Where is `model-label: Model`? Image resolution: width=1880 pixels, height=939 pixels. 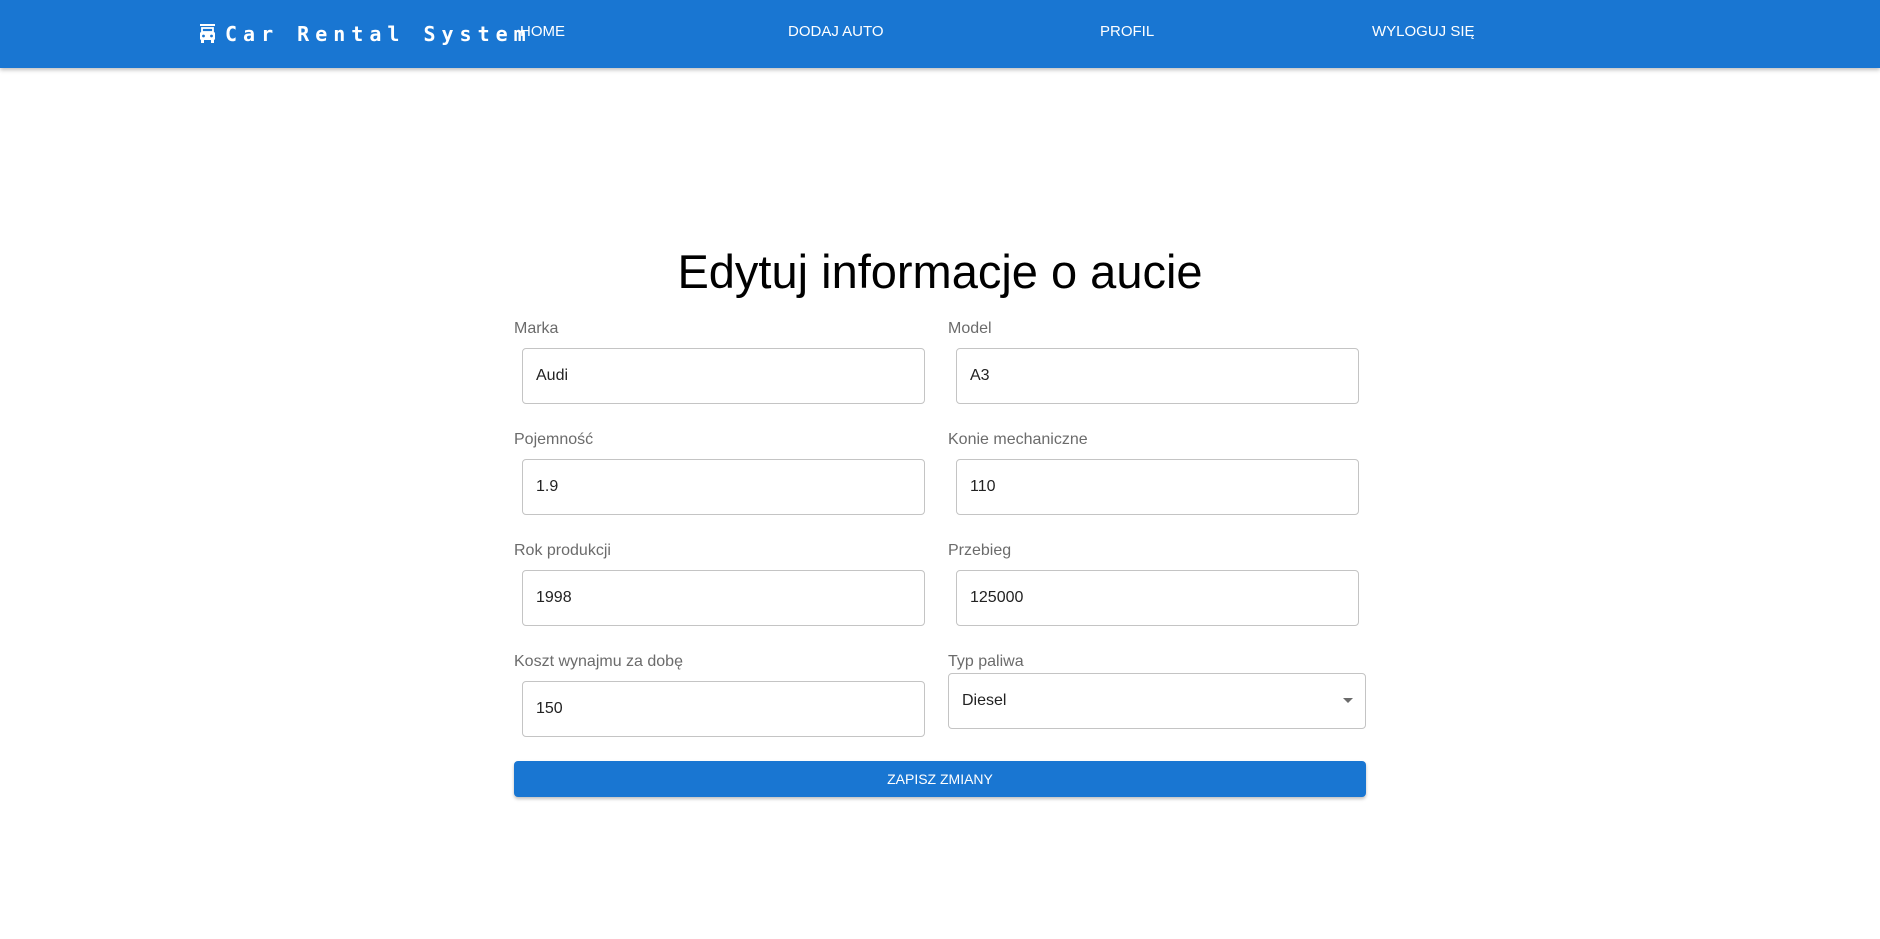
model-label: Model is located at coordinates (970, 328).